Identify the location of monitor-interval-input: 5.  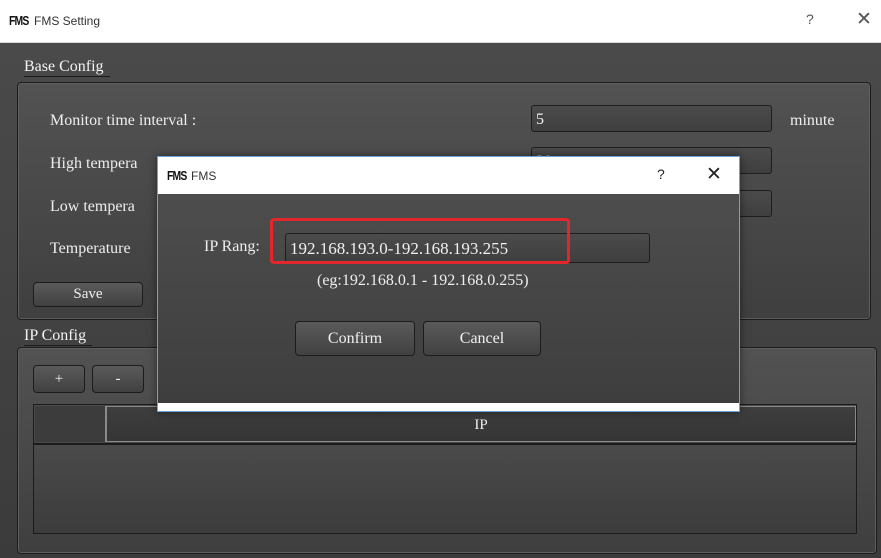
(651, 118).